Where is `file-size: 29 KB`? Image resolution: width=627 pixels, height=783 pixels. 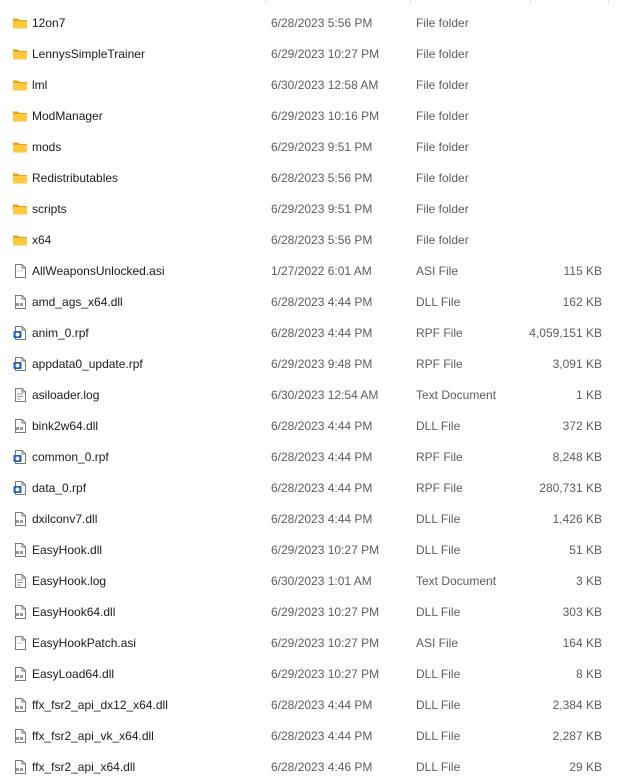 file-size: 29 KB is located at coordinates (585, 767).